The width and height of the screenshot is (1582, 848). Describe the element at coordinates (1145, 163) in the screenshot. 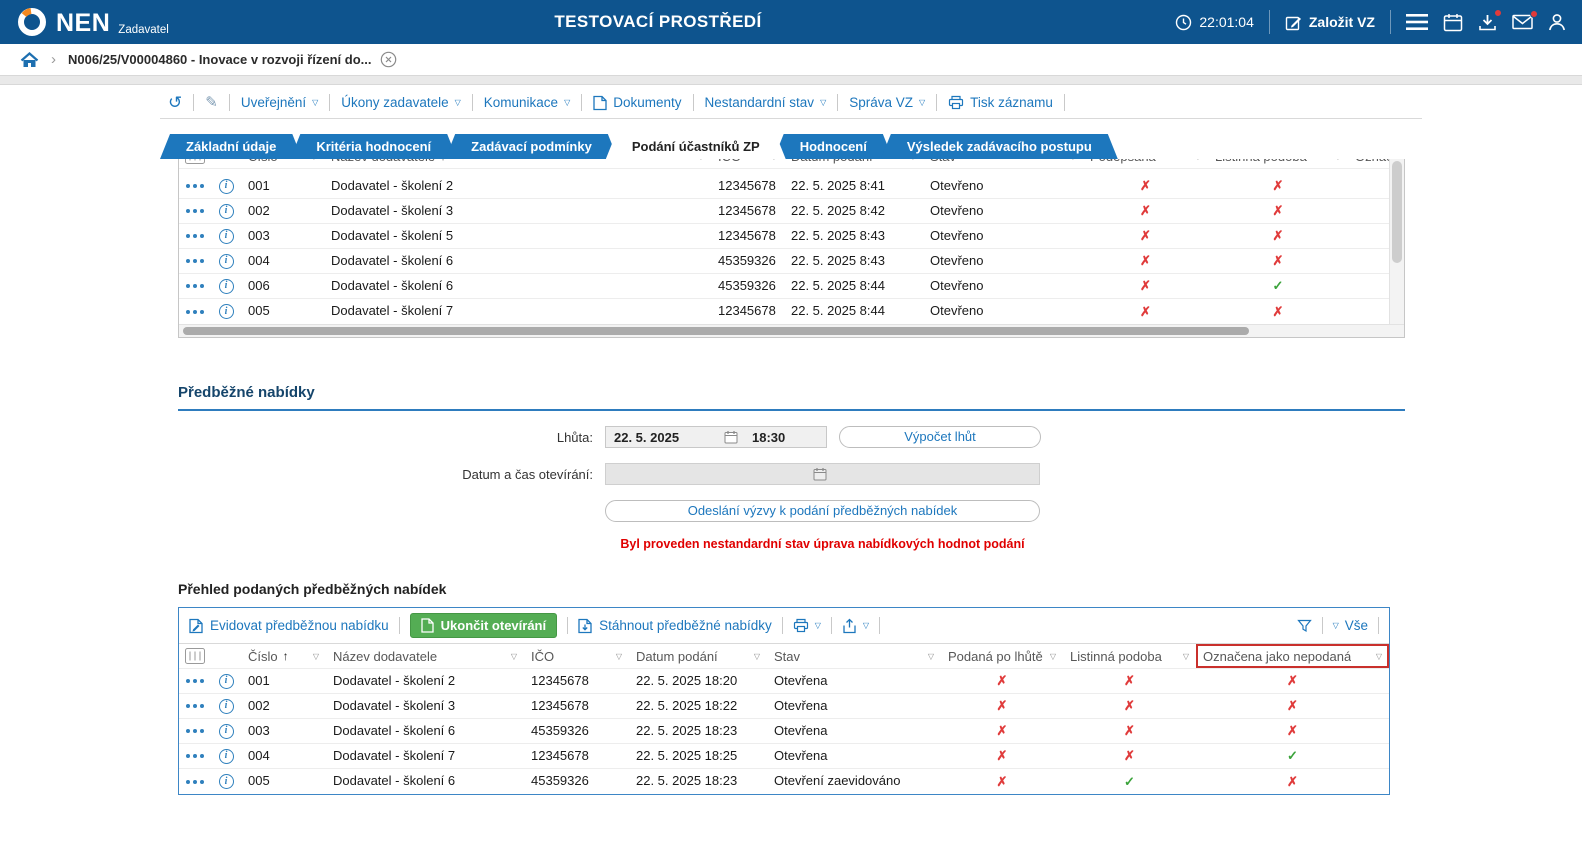

I see `column-header-podepsana: Podepsána ▽` at that location.